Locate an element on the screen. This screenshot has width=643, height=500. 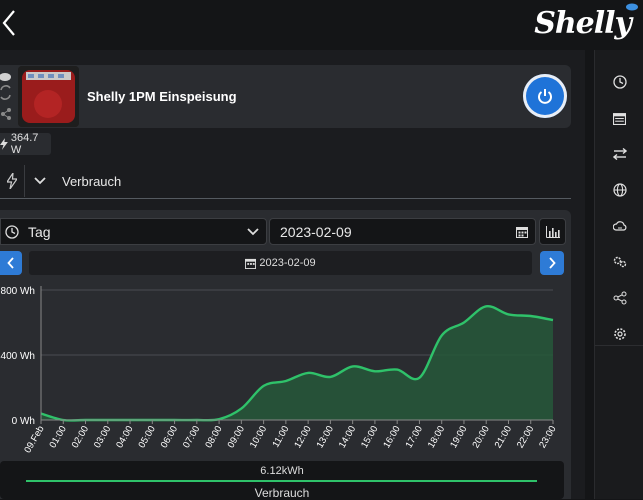
y-tick-label: 0 Wh is located at coordinates (23, 421).